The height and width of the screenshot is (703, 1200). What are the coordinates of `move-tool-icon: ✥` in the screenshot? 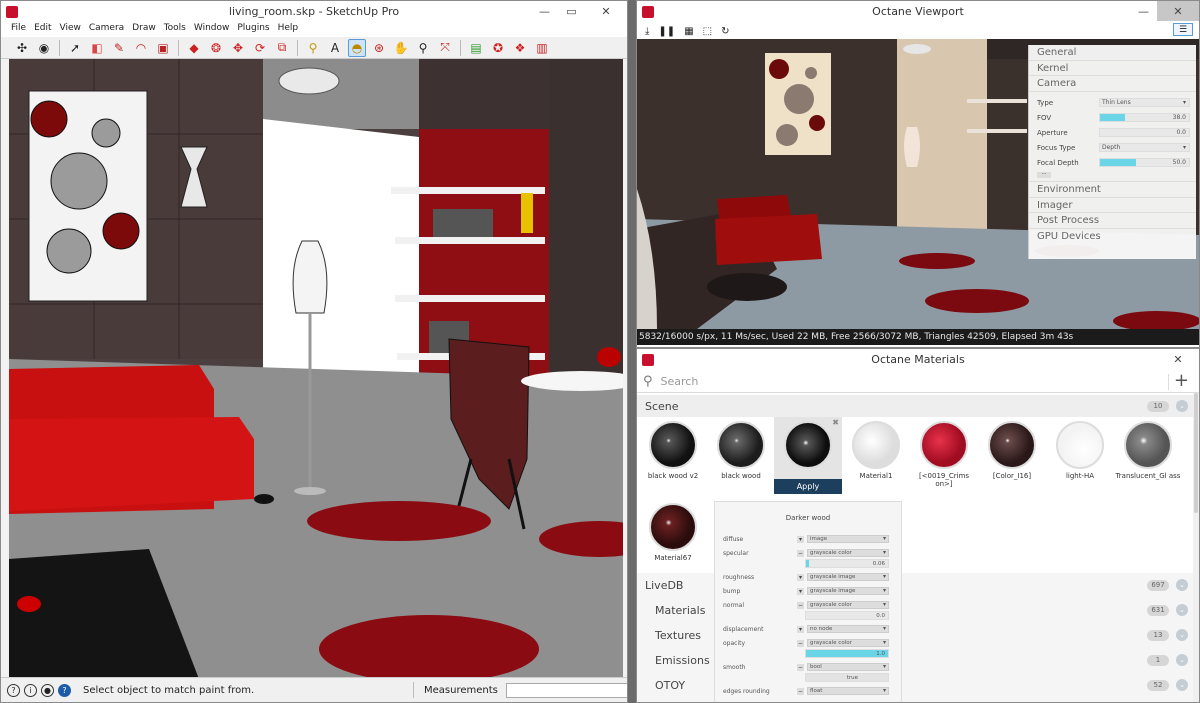 It's located at (238, 48).